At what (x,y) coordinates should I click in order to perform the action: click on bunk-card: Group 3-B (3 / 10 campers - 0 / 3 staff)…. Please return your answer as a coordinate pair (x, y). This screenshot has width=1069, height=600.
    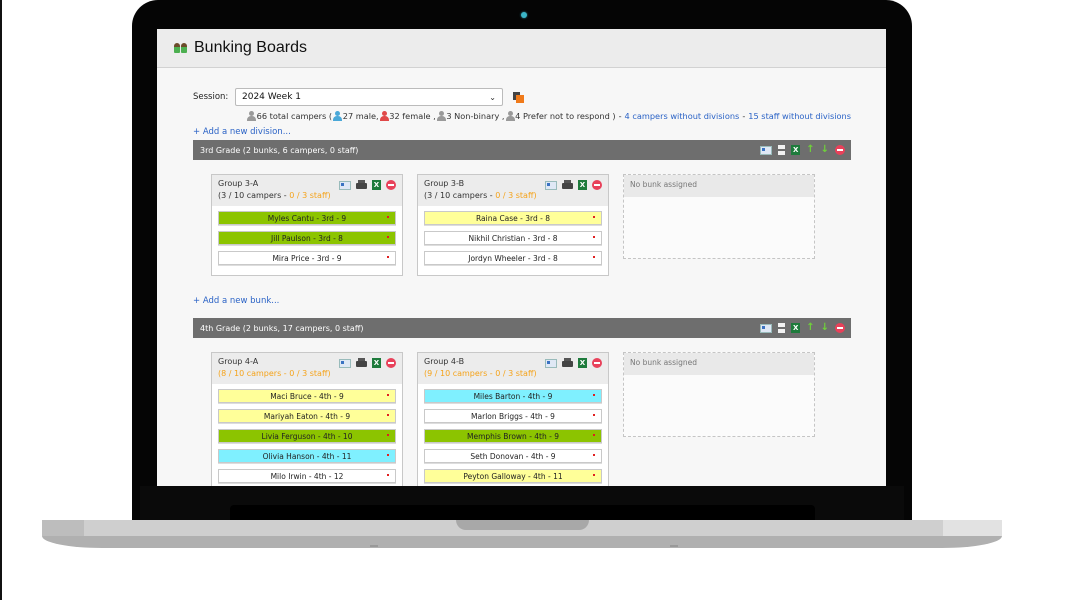
    Looking at the image, I should click on (513, 225).